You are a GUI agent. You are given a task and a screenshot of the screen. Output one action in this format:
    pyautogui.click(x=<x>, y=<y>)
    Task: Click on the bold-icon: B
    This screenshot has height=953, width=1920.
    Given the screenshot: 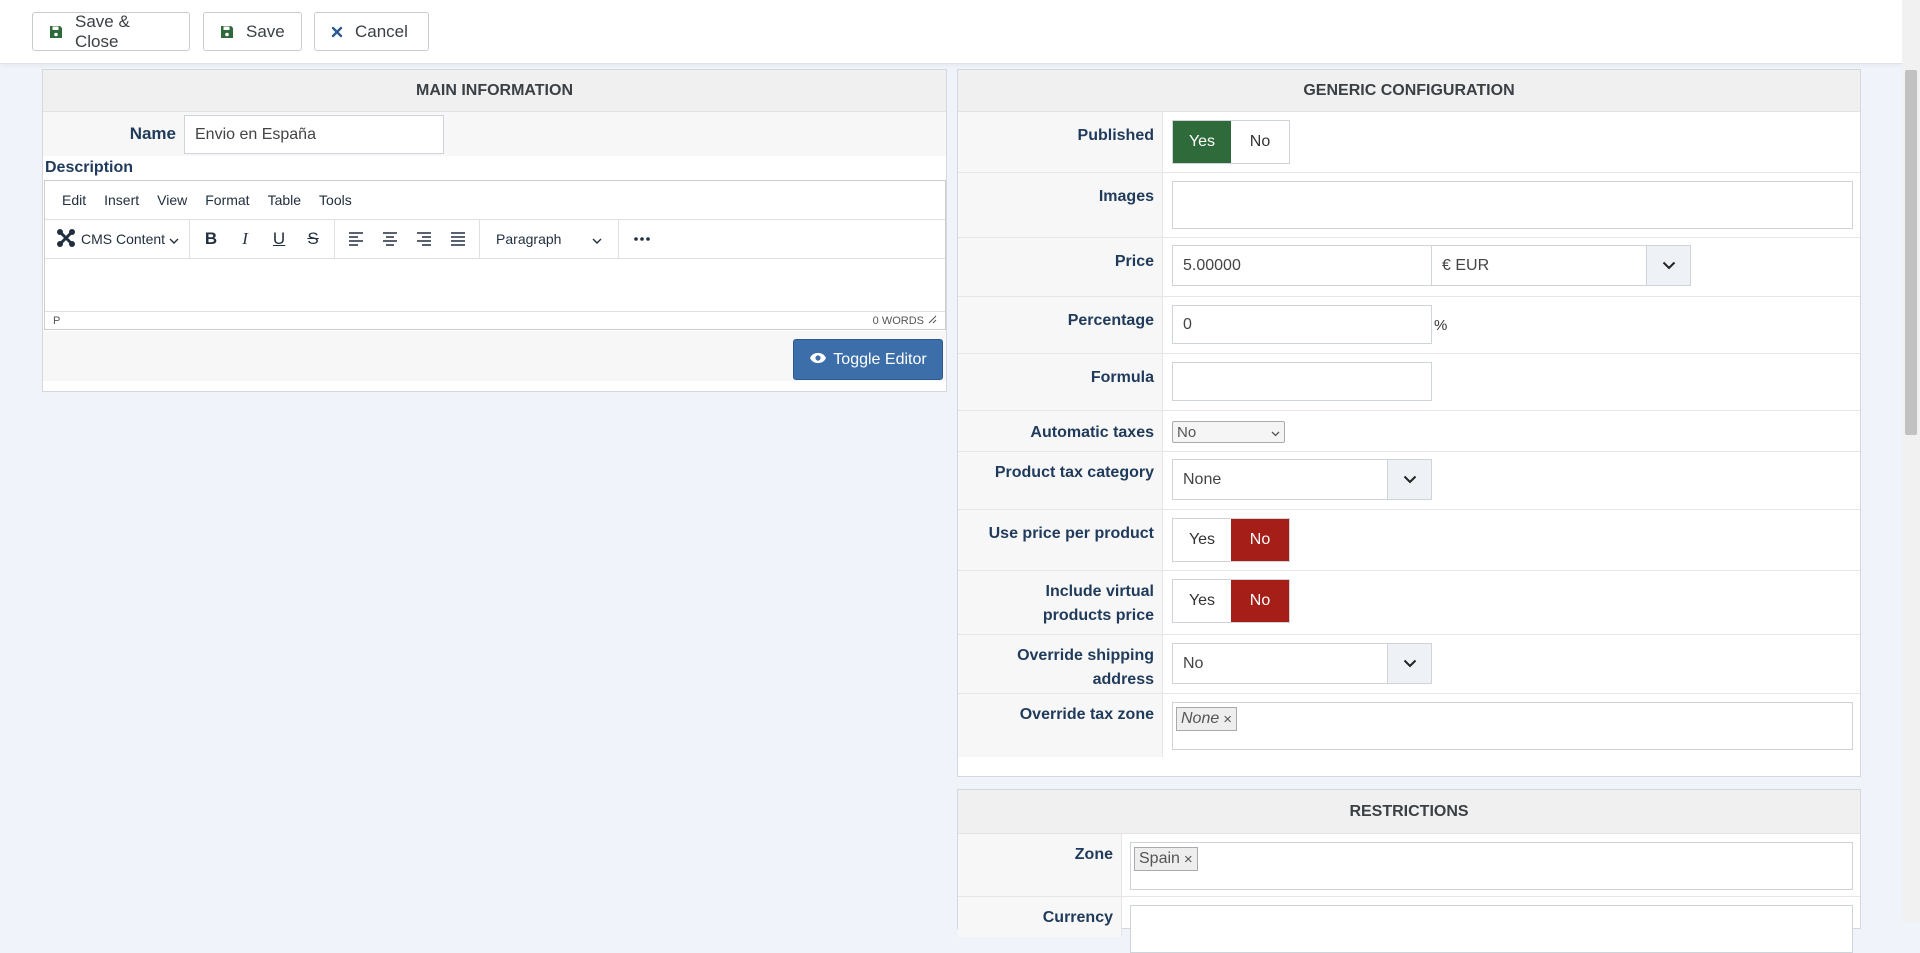 What is the action you would take?
    pyautogui.click(x=211, y=239)
    